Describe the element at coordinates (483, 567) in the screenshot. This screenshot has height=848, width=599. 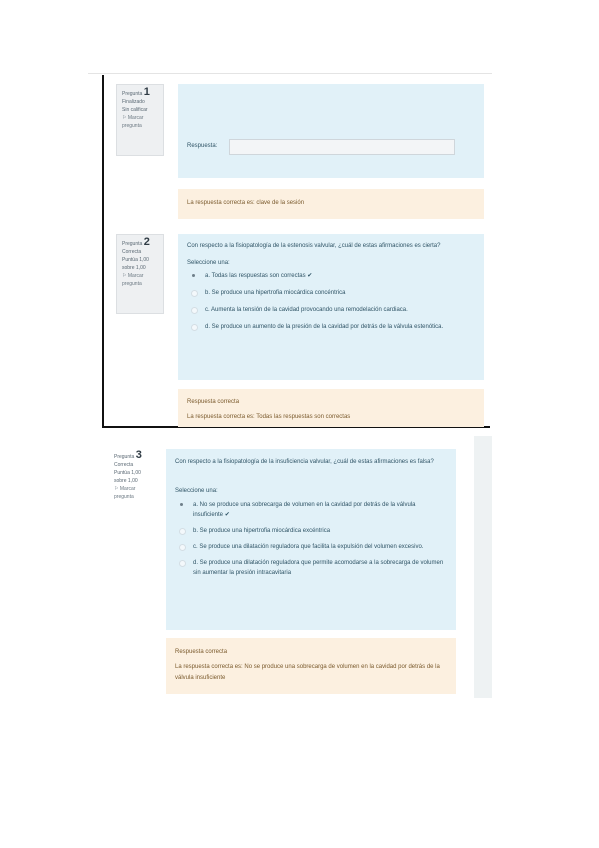
I see `page-right-shade` at that location.